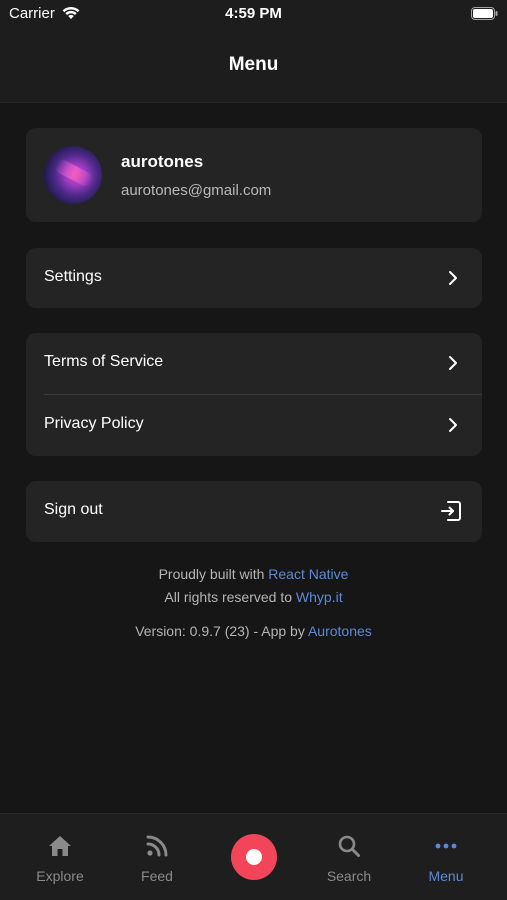 The width and height of the screenshot is (507, 900). What do you see at coordinates (60, 876) in the screenshot?
I see `tab-explore-label: Explore` at bounding box center [60, 876].